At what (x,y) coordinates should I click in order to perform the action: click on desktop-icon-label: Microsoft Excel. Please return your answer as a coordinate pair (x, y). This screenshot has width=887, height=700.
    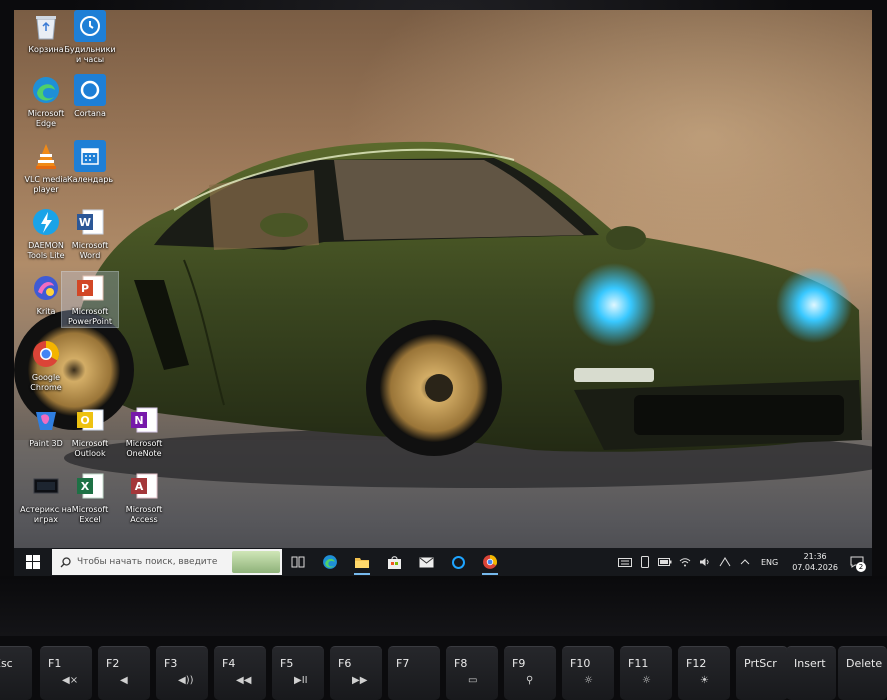
    Looking at the image, I should click on (90, 514).